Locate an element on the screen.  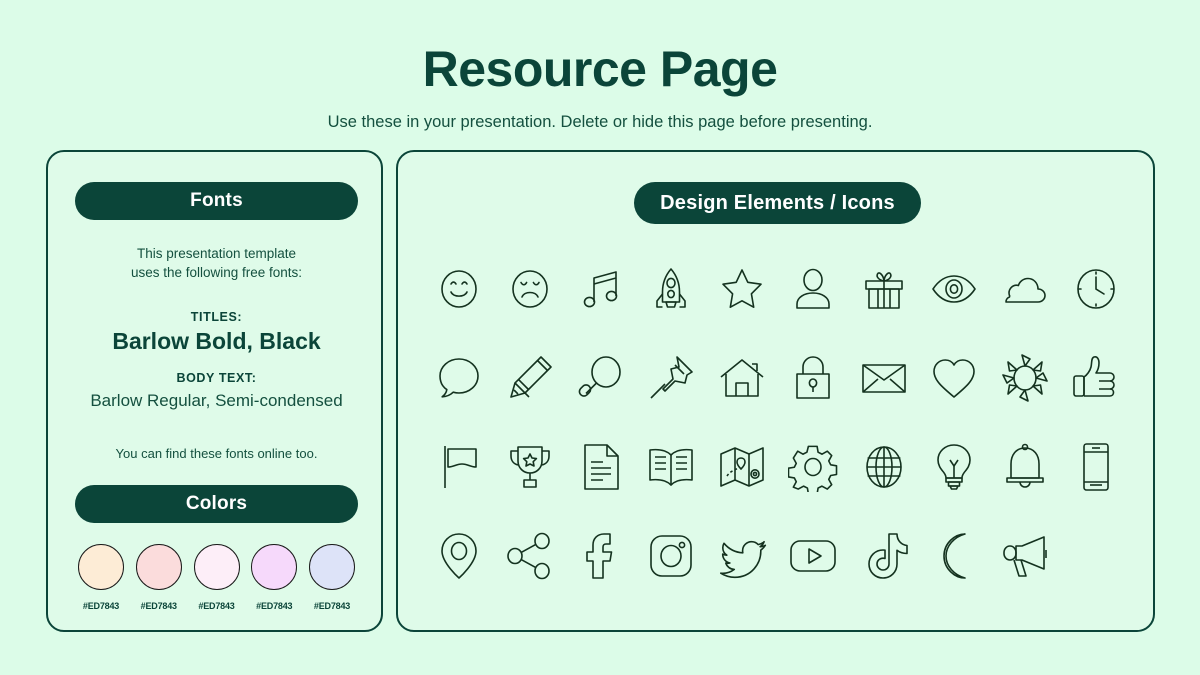
color-swatch-row: #ED7843 #ED7843 #ED7843 #ED7843 #ED7843 is located at coordinates (216, 577).